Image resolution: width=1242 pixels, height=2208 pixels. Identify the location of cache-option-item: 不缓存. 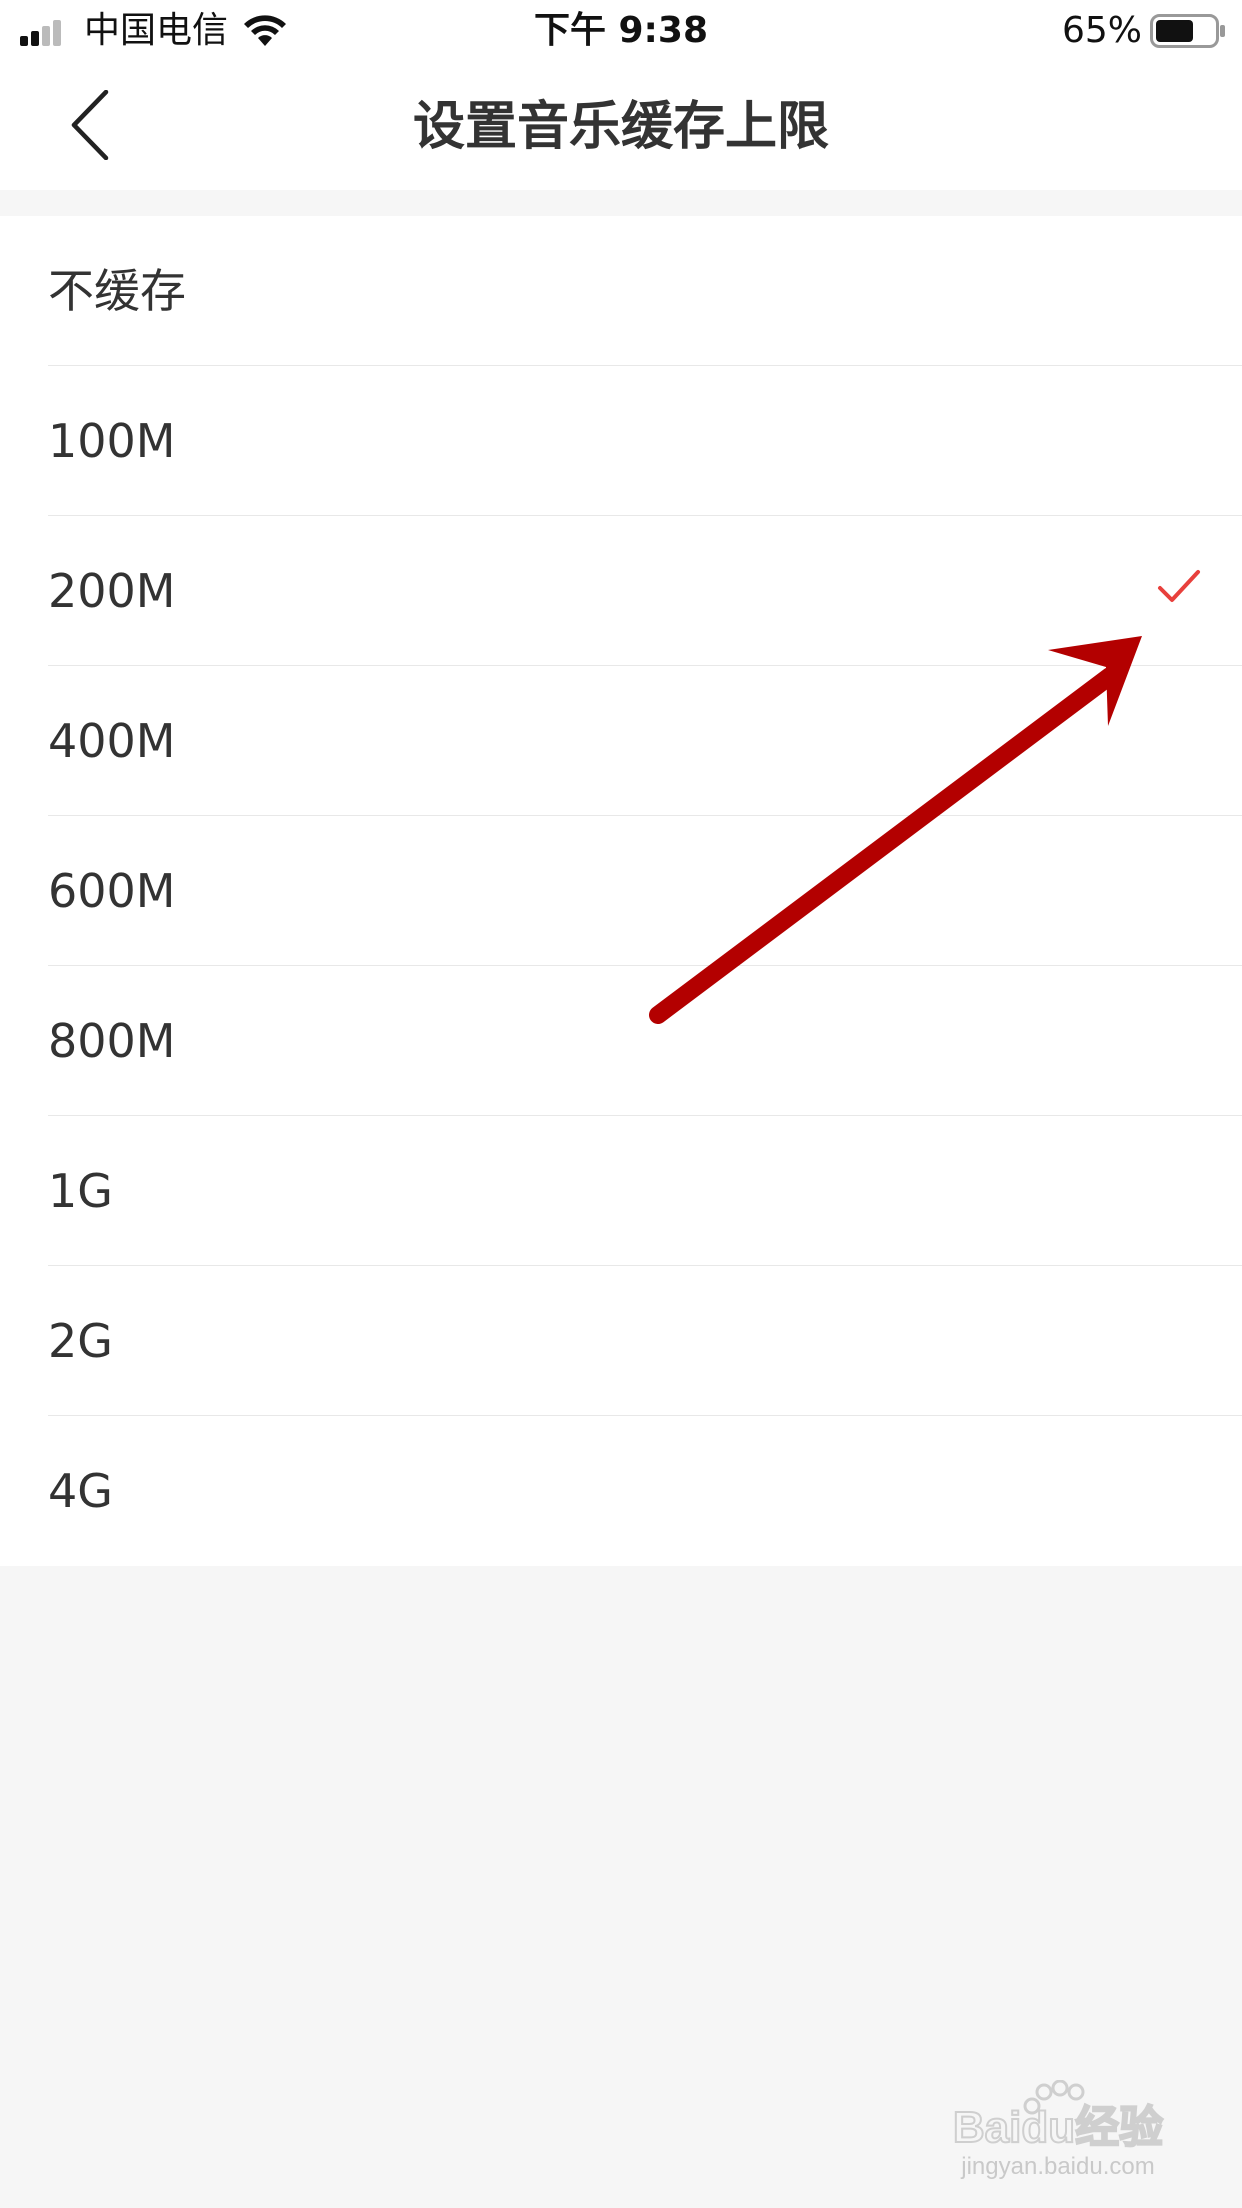
(645, 291).